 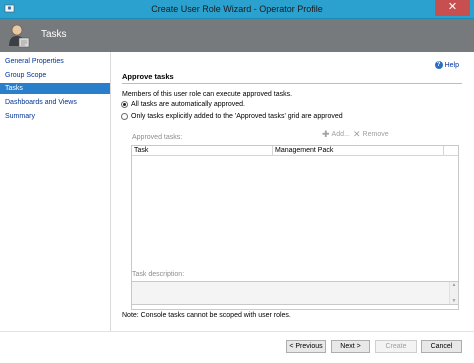 What do you see at coordinates (55, 61) in the screenshot?
I see `nav-item-general-properties: General Properties` at bounding box center [55, 61].